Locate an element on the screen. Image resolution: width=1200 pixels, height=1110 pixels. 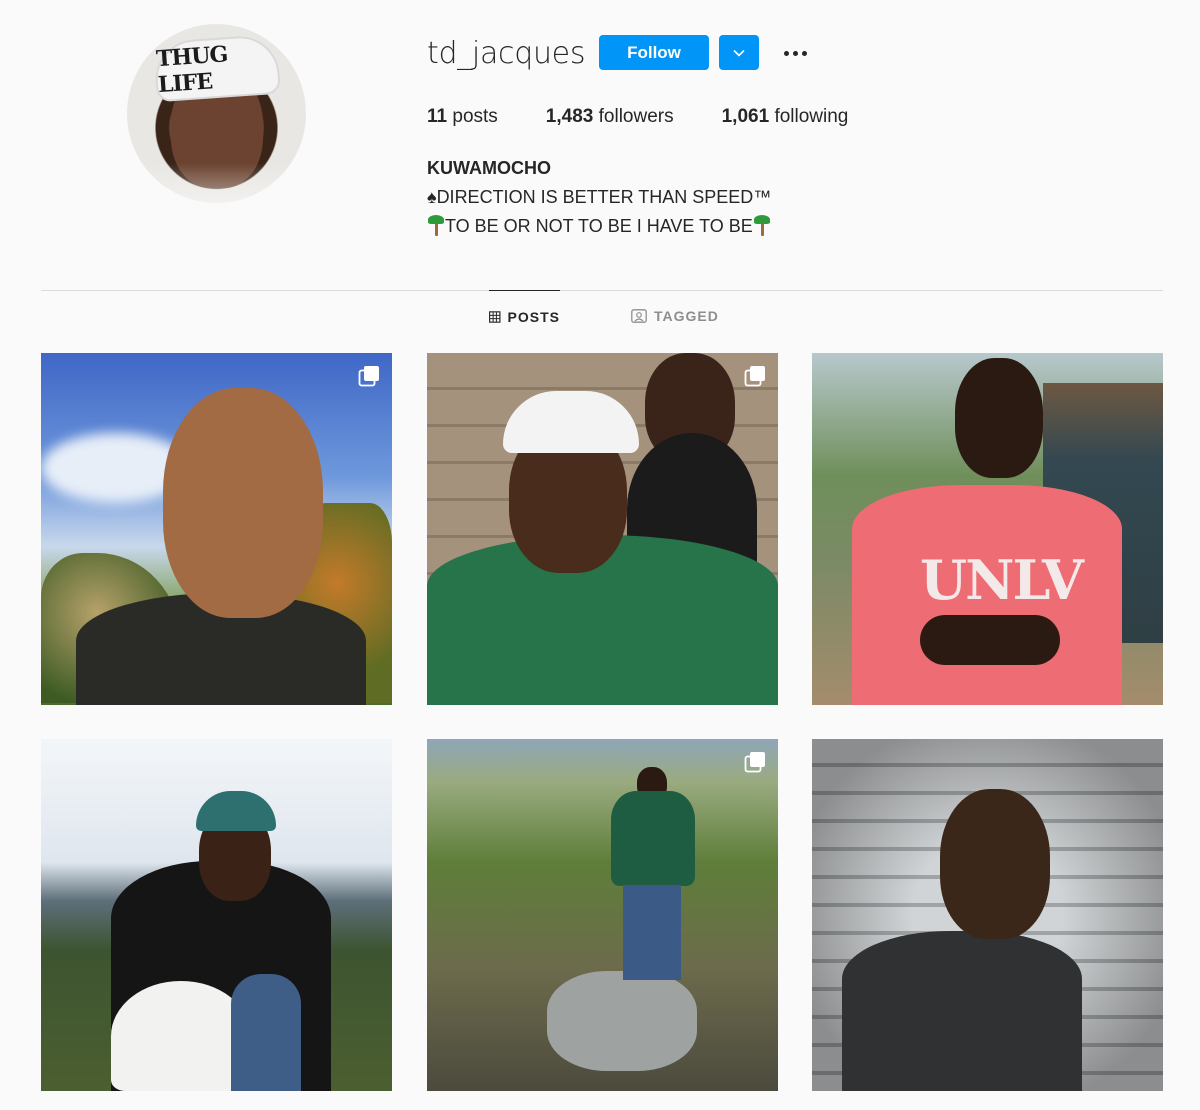
tab-posts-label: POSTS is located at coordinates (533, 316).